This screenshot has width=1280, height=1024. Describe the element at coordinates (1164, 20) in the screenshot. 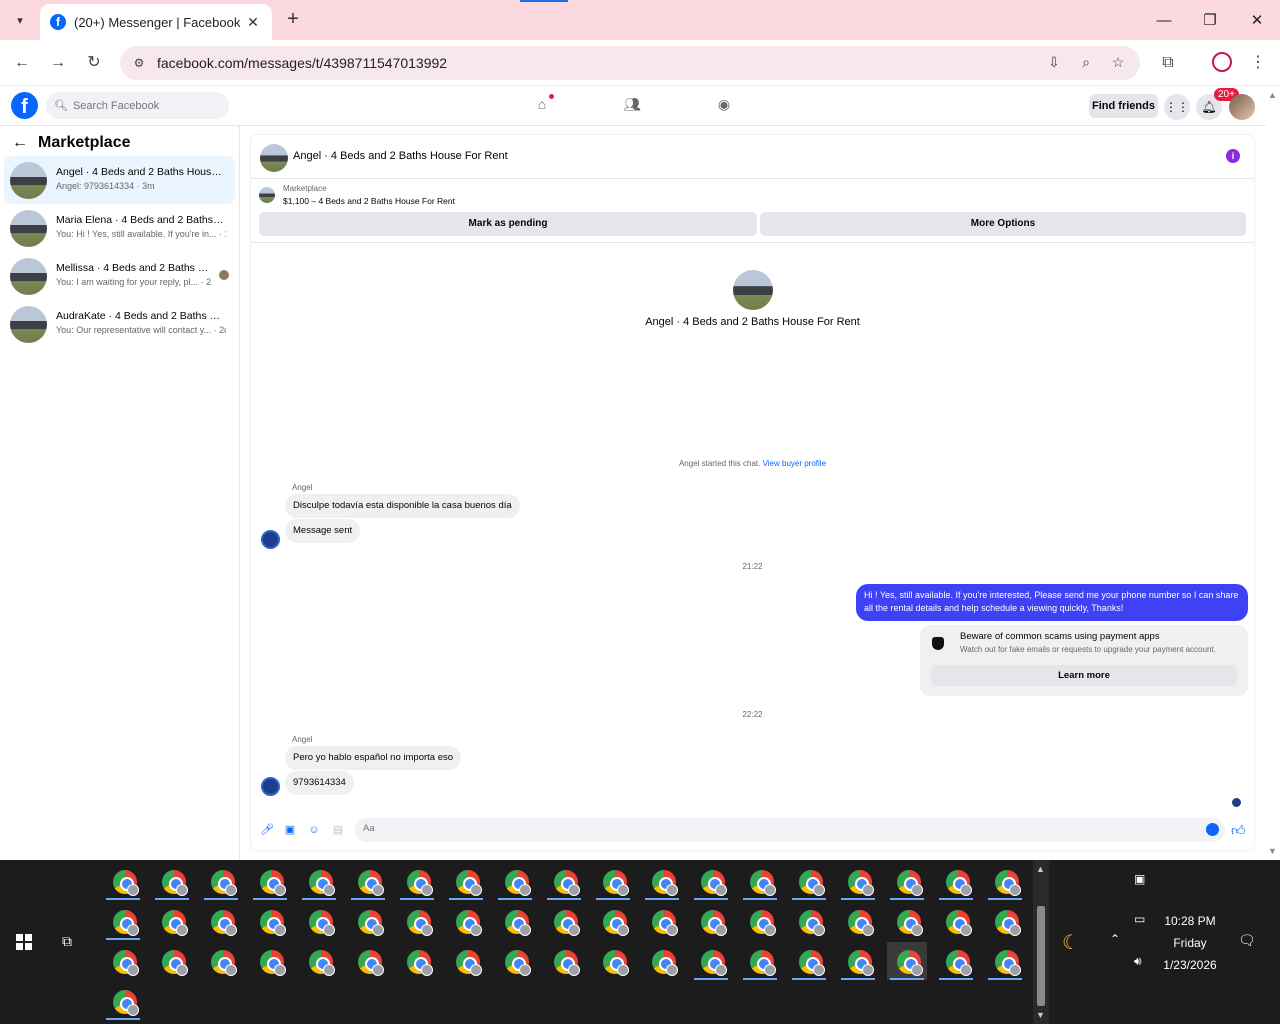

I see `minimize-button: —` at that location.